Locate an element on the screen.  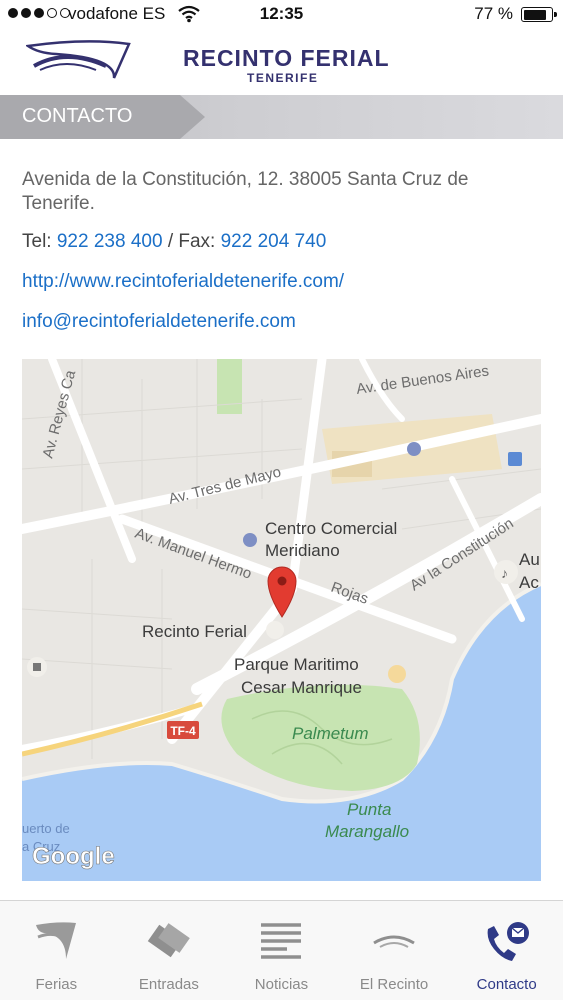
venue-icon is located at coordinates (394, 941).